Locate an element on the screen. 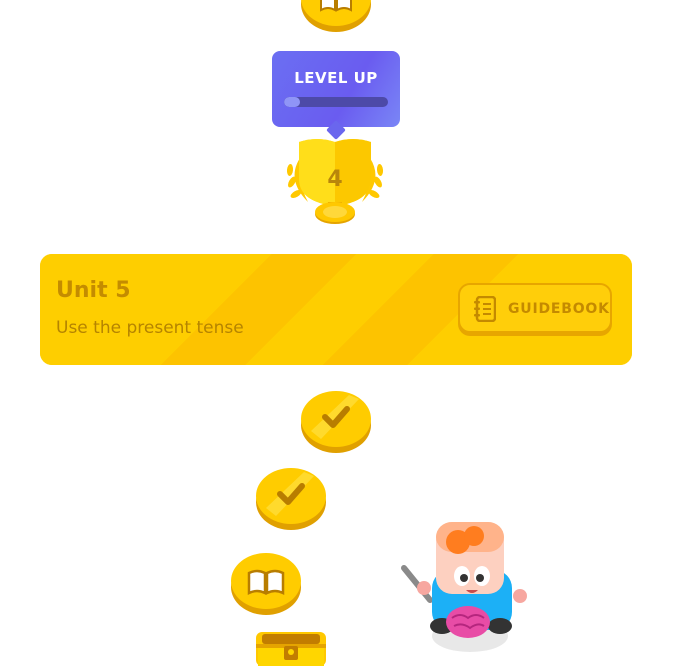 This screenshot has height=670, width=680. level-up-progress-fill is located at coordinates (292, 102).